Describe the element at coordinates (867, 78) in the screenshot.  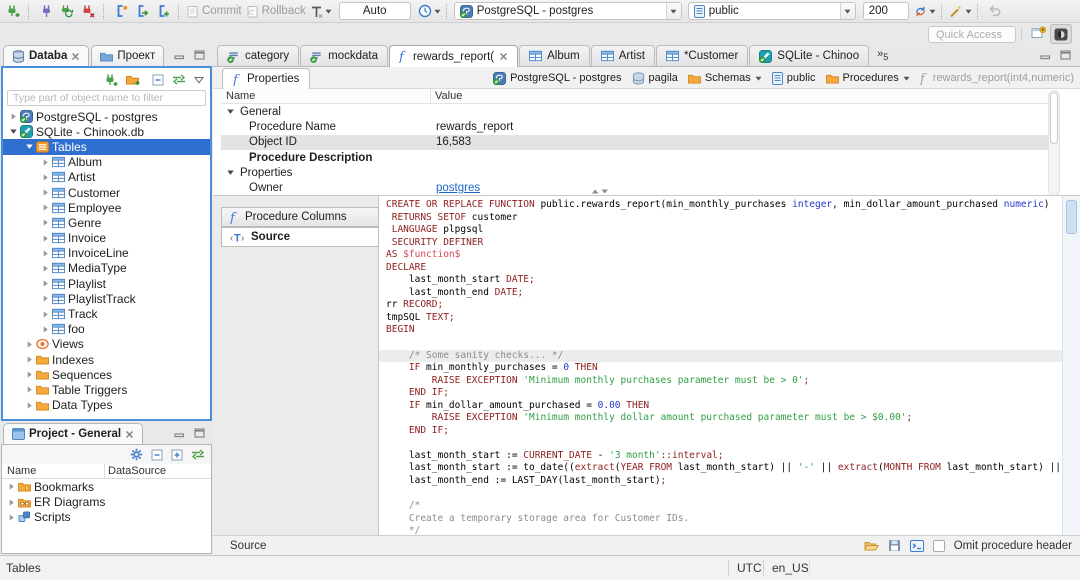
I see `breadcrumb-item-procedures: Procedures` at that location.